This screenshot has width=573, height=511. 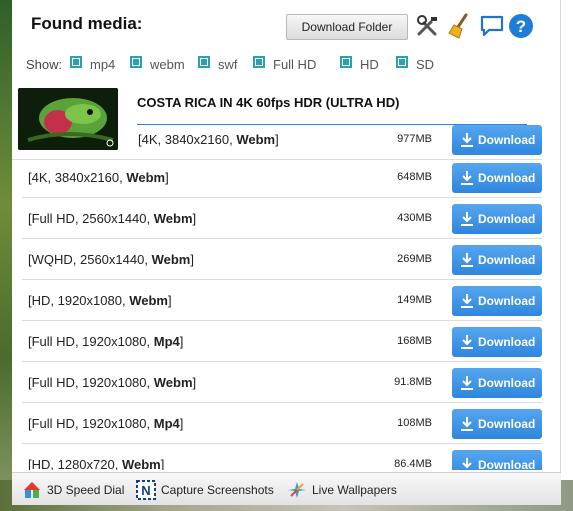 I want to click on wallpaper-icon, so click(x=297, y=490).